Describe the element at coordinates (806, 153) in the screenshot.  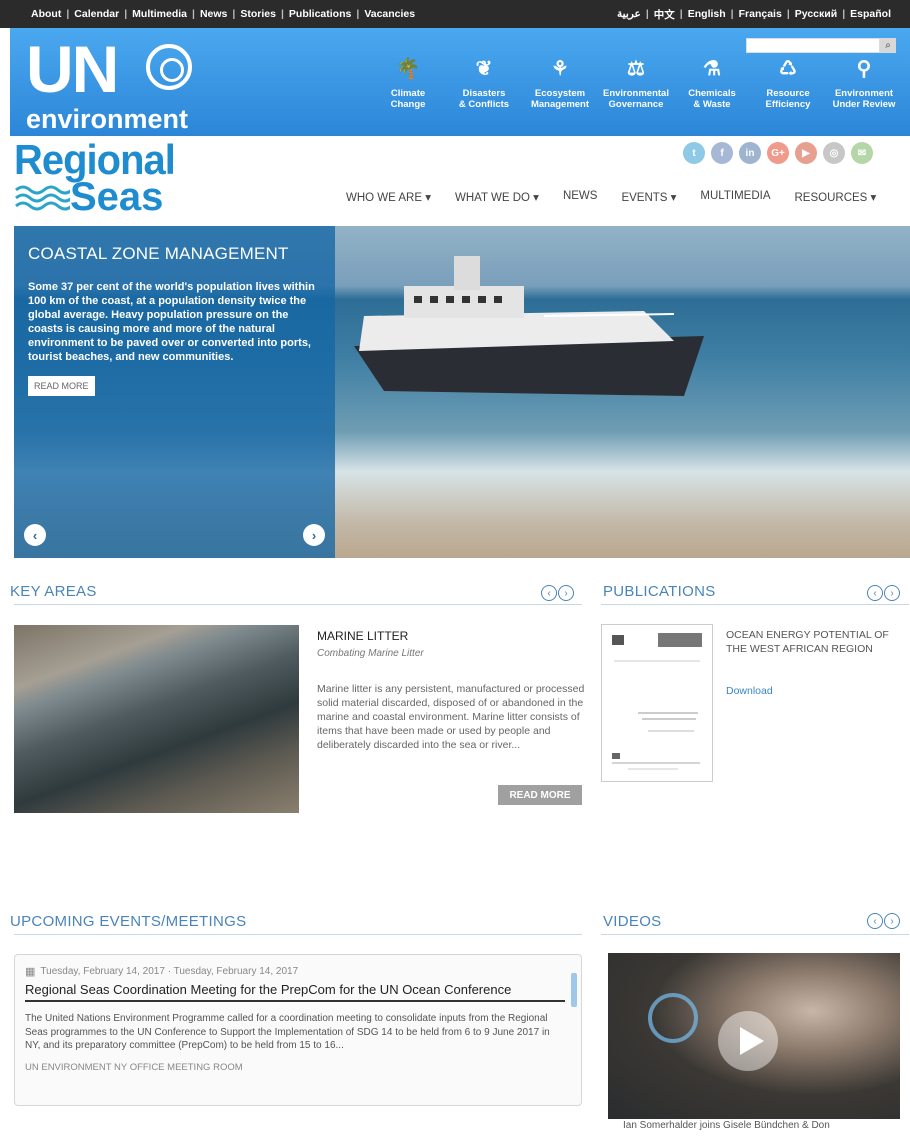
I see `youtube-icon: ▶` at that location.